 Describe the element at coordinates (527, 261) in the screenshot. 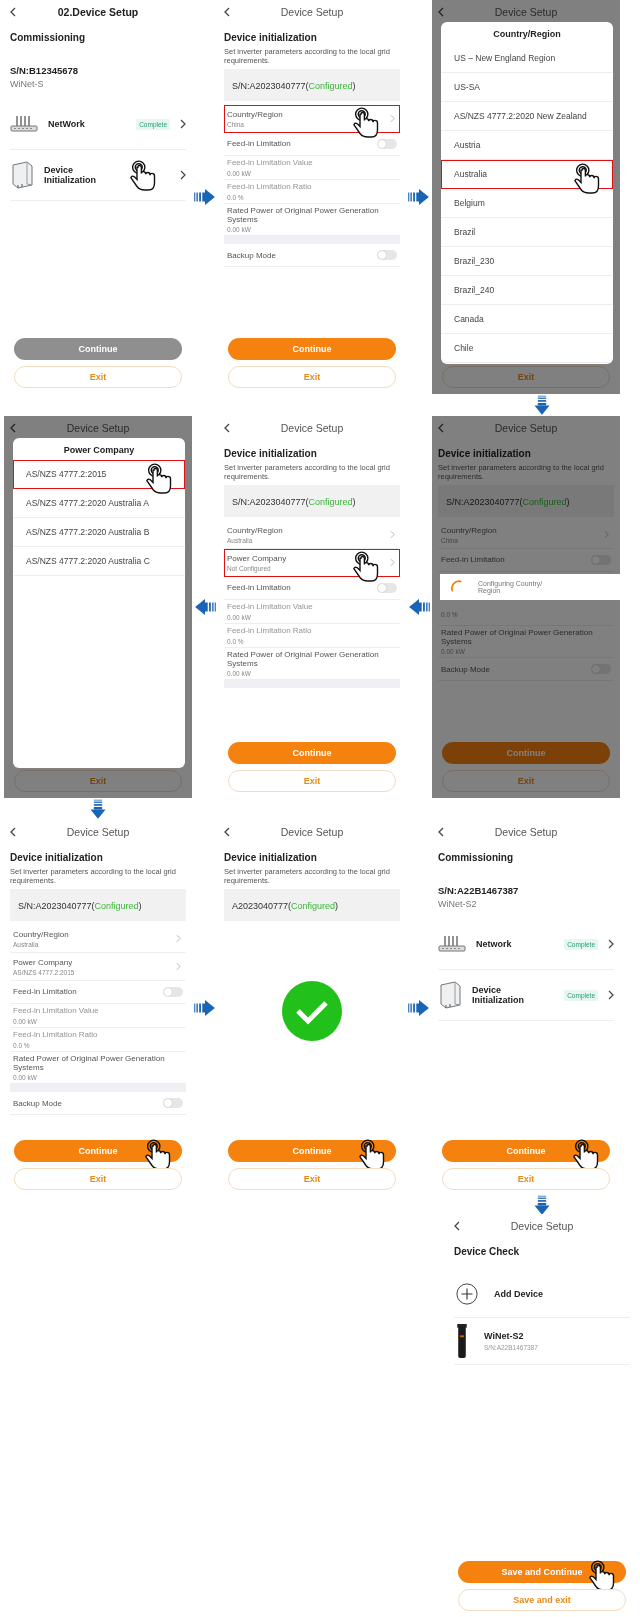

I see `option-item: Brazil_230` at that location.